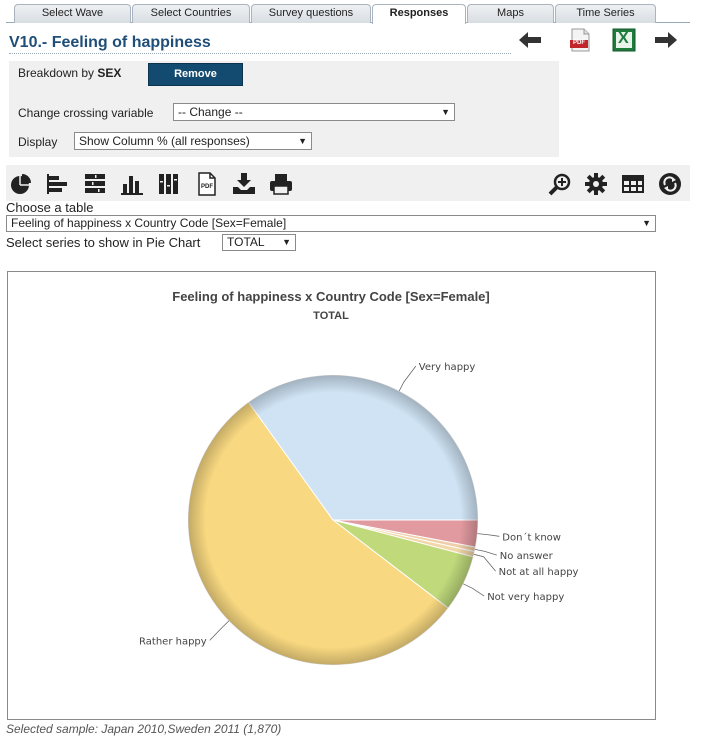 This screenshot has height=742, width=702. I want to click on stacked-horizontal-bar-icon, so click(95, 183).